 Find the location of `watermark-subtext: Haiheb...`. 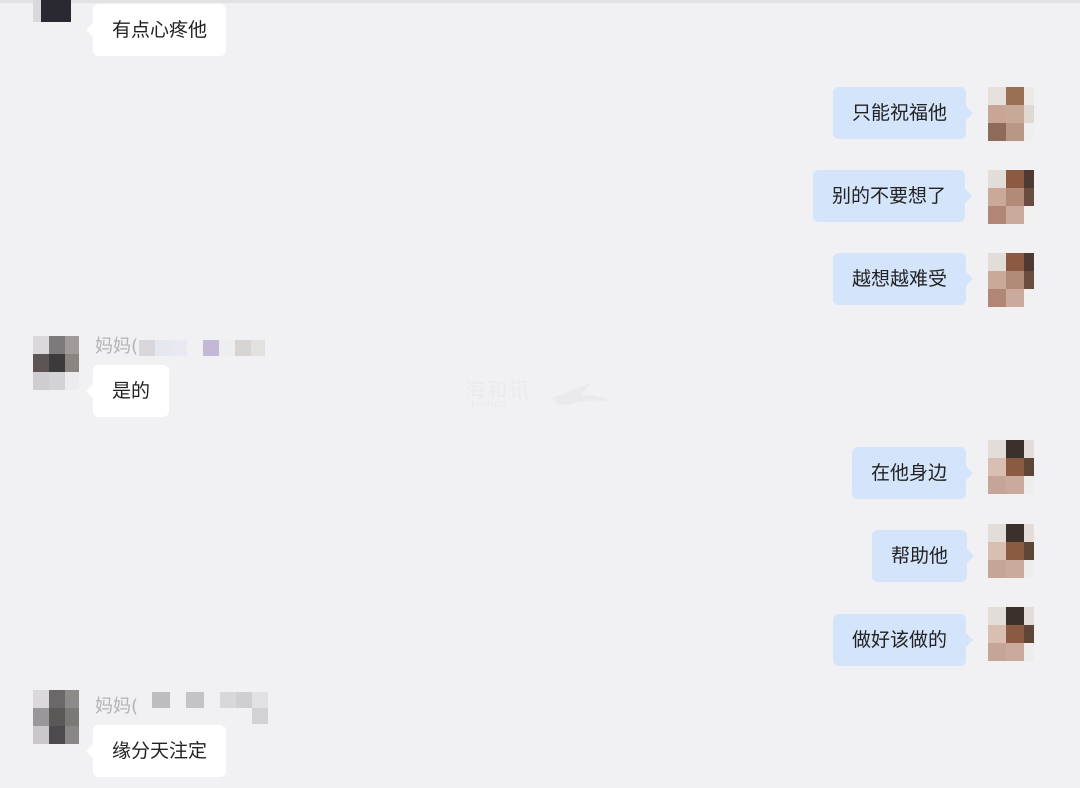

watermark-subtext: Haiheb... is located at coordinates (493, 404).